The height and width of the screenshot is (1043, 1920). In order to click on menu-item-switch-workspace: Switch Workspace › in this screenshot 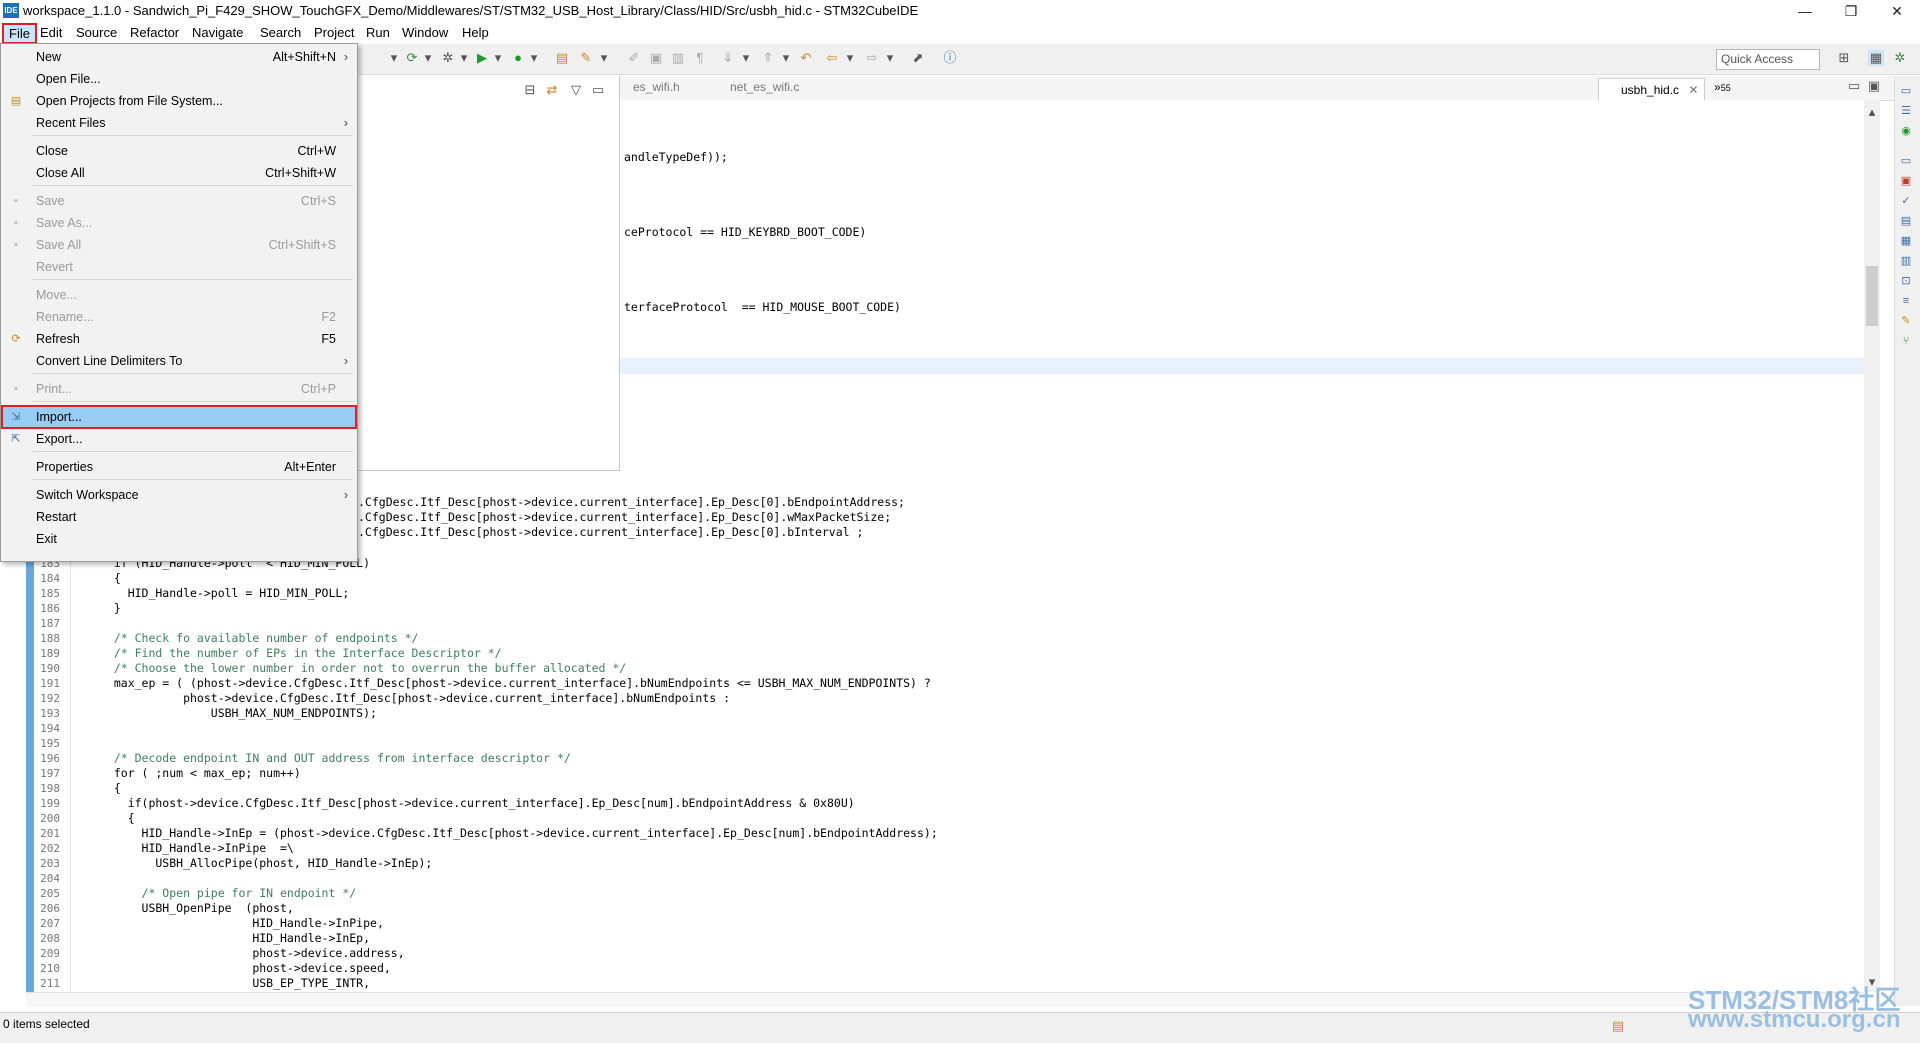, I will do `click(179, 495)`.